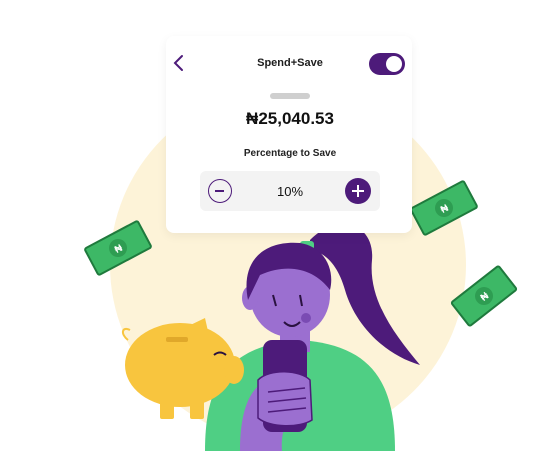  What do you see at coordinates (290, 153) in the screenshot?
I see `percentage-label: Percentage to Save` at bounding box center [290, 153].